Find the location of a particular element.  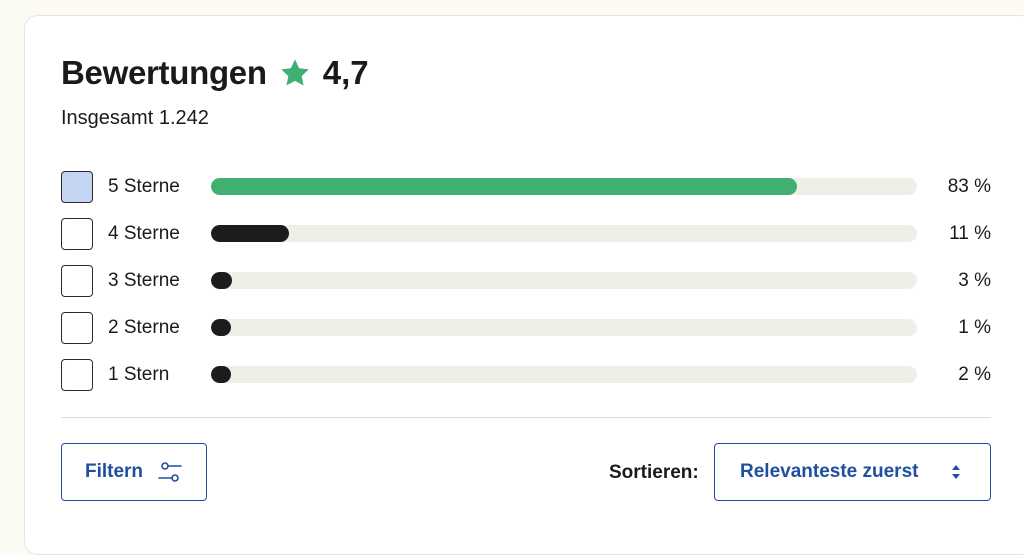

rating-row-label: 2 Sterne is located at coordinates (144, 327).